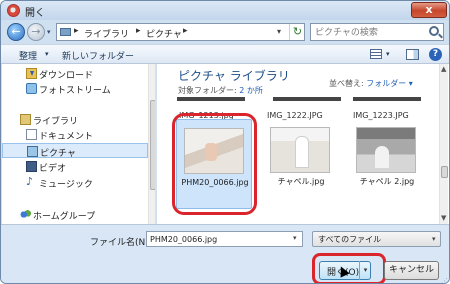 This screenshot has height=284, width=450. I want to click on nav-item-video: ビデオ, so click(75, 166).